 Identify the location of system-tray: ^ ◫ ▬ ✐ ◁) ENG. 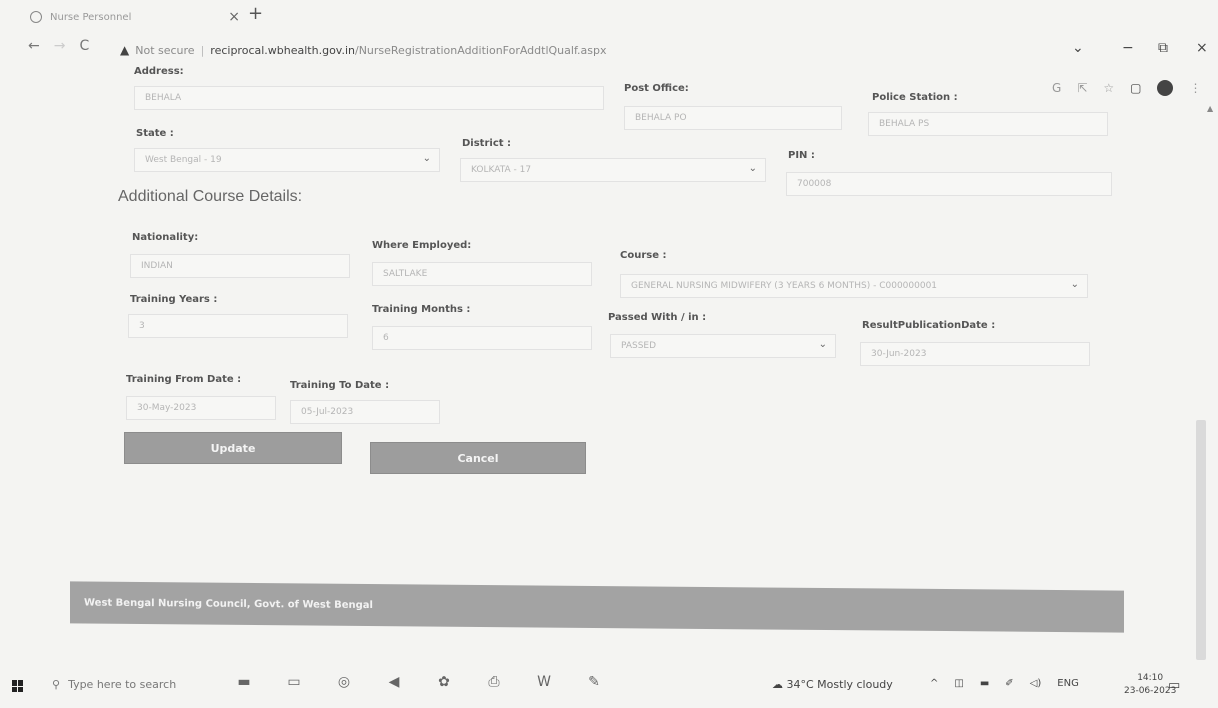
(1004, 683).